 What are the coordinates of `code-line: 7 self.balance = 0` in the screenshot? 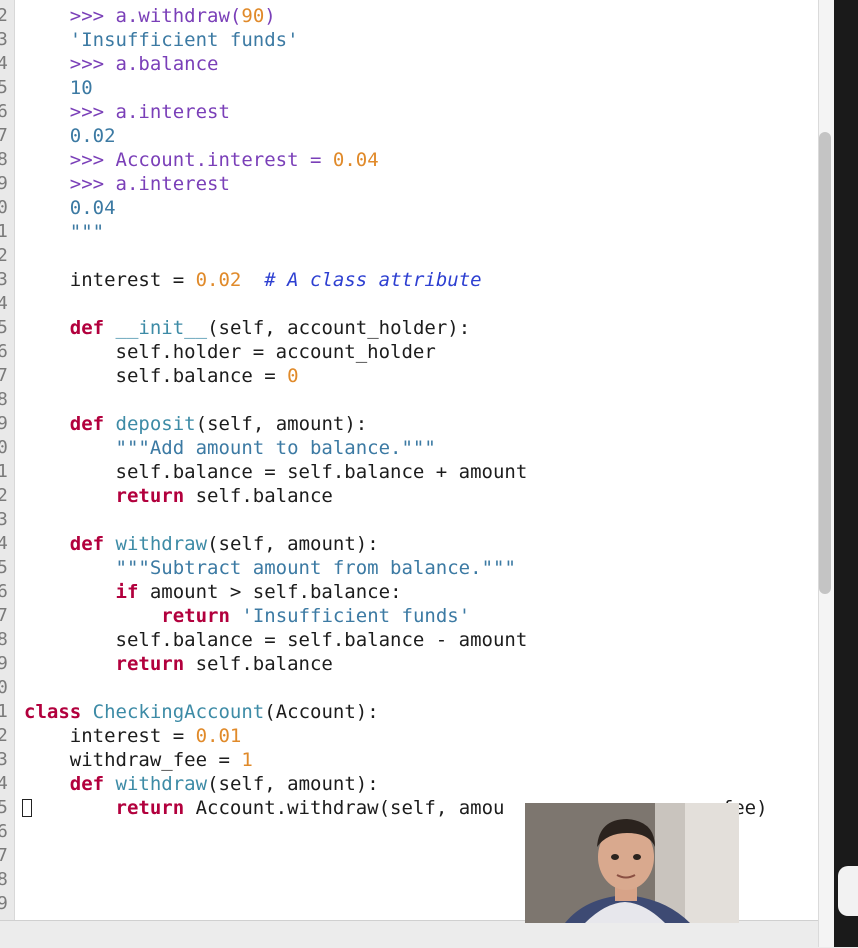 It's located at (409, 376).